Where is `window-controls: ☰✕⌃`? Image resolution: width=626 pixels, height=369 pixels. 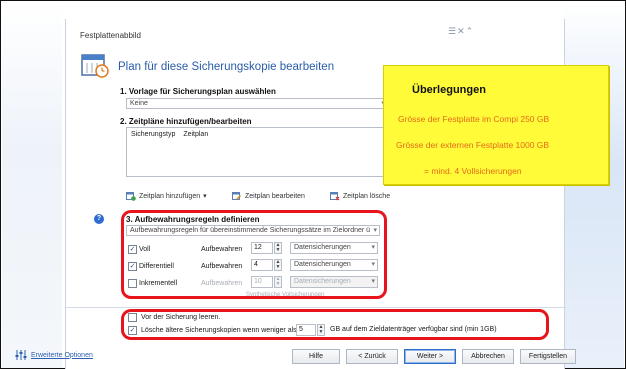 window-controls: ☰✕⌃ is located at coordinates (461, 31).